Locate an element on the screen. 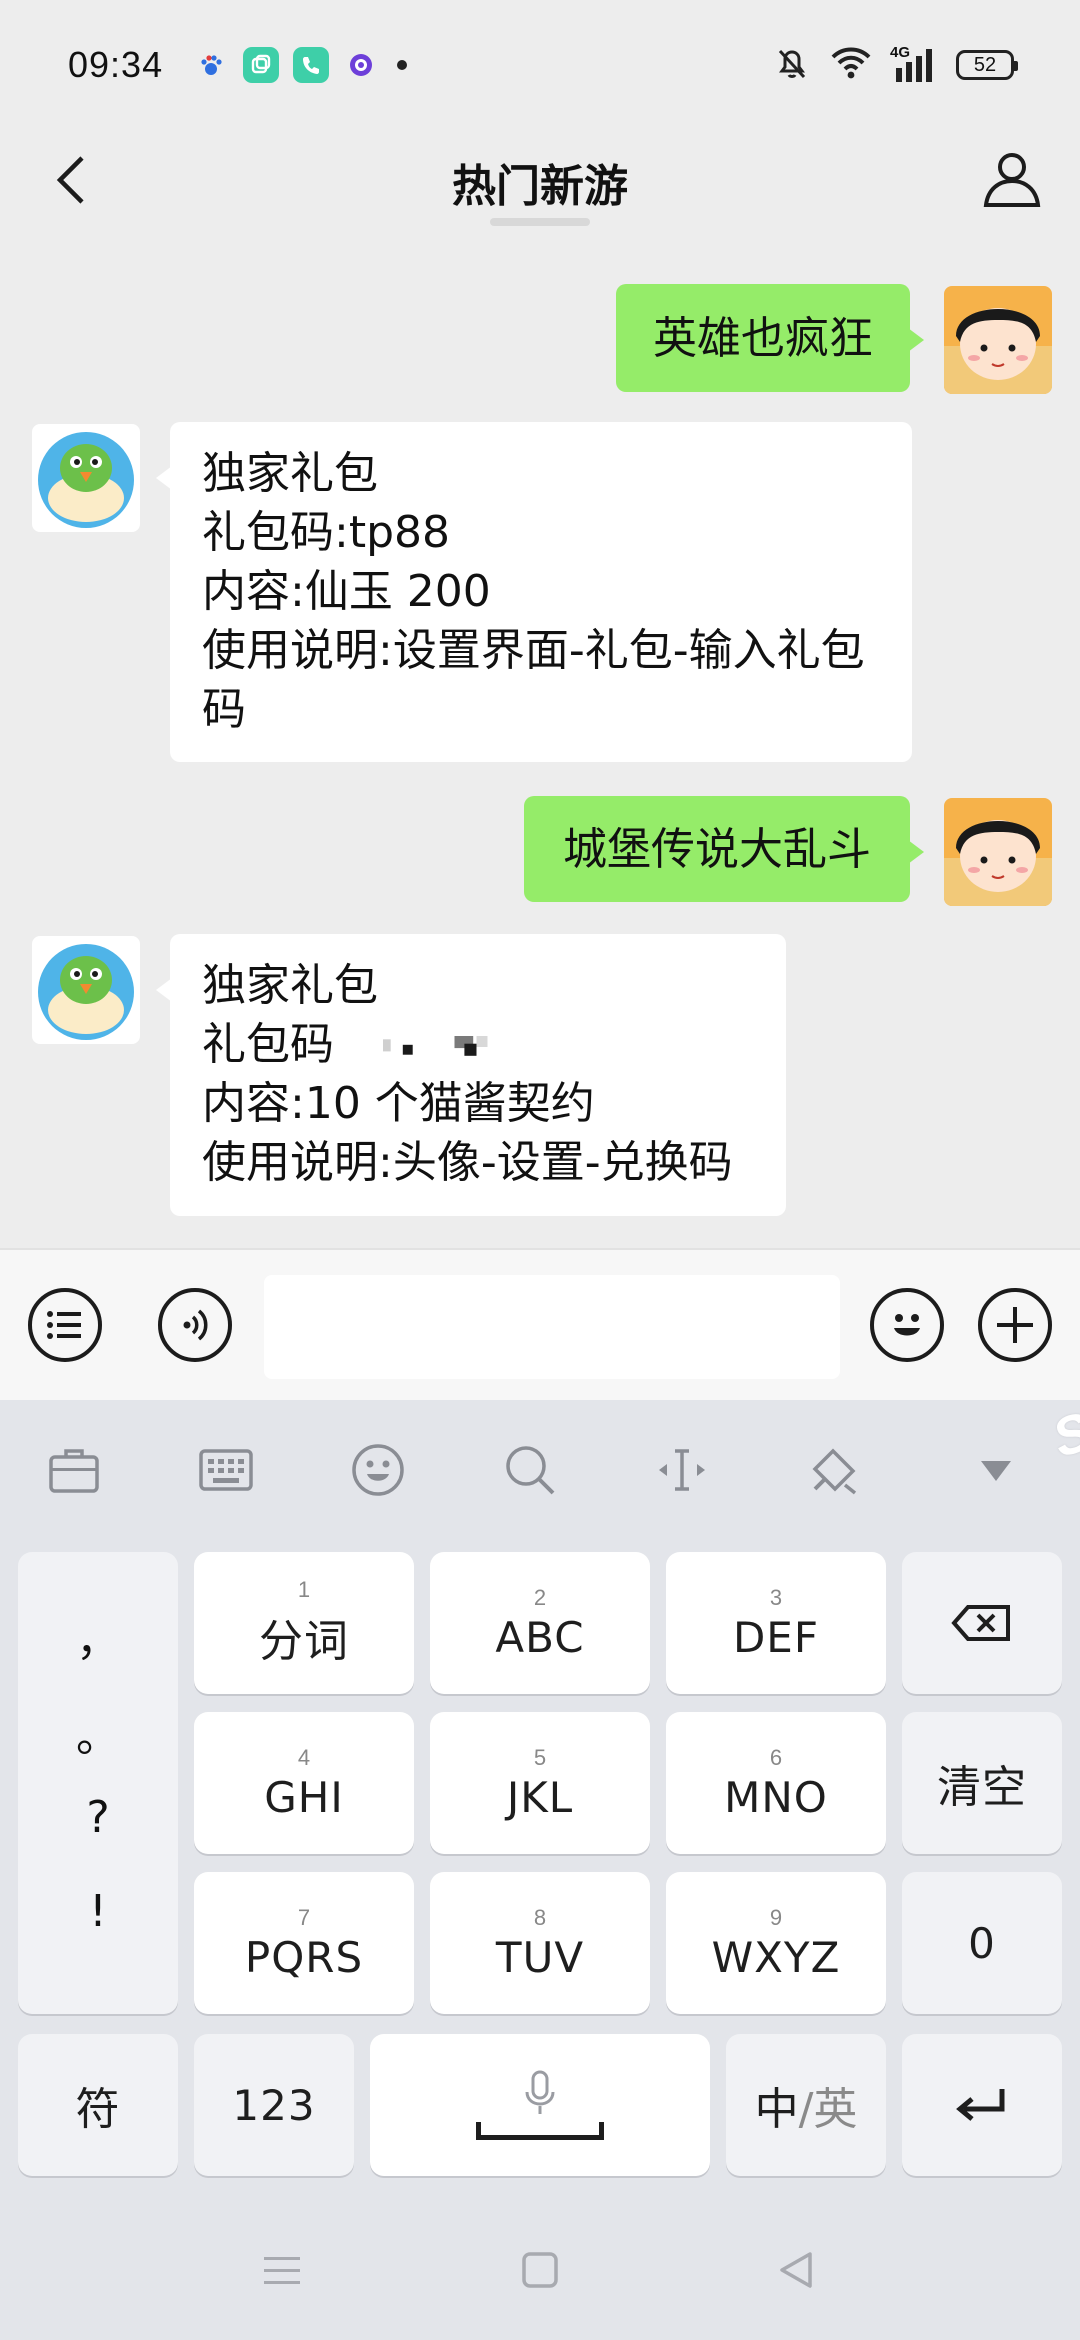 This screenshot has height=2340, width=1080. voice-wave-icon is located at coordinates (195, 1325).